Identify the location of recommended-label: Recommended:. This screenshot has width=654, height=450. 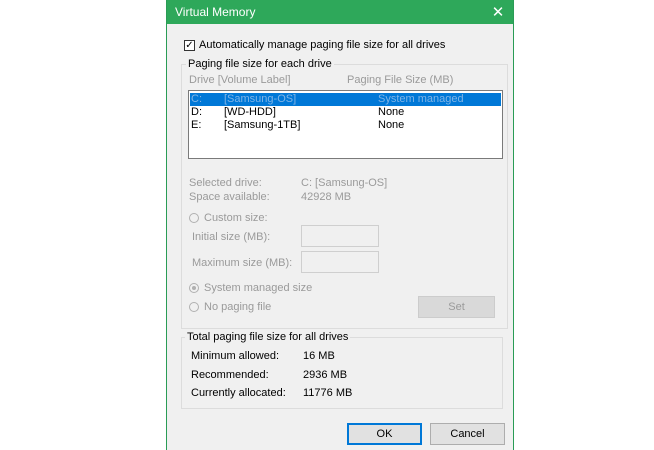
(230, 375).